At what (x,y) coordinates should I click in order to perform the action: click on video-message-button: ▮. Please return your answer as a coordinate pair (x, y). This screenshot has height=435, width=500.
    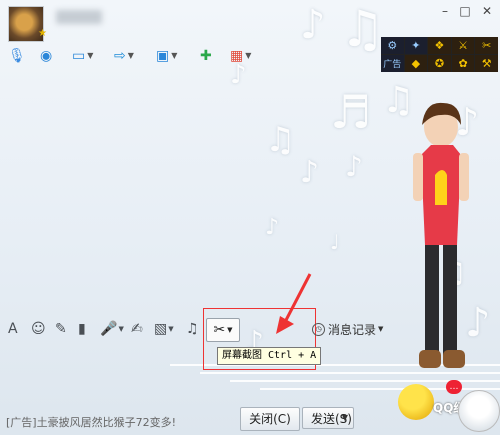
    Looking at the image, I should click on (82, 329).